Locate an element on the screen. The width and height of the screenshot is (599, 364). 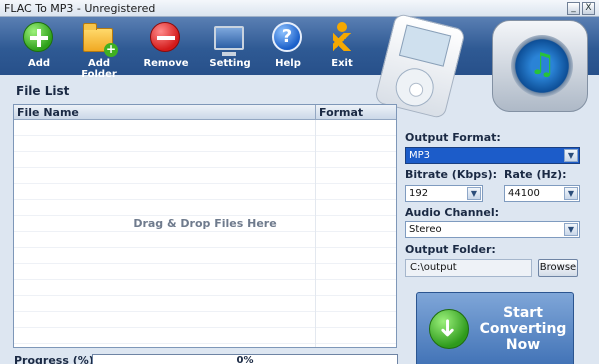
bitrate-select: 192 ▼ is located at coordinates (444, 193).